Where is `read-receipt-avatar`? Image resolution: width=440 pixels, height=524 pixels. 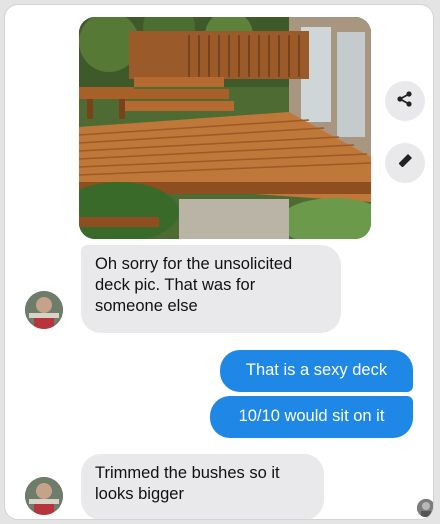
read-receipt-avatar is located at coordinates (425, 508).